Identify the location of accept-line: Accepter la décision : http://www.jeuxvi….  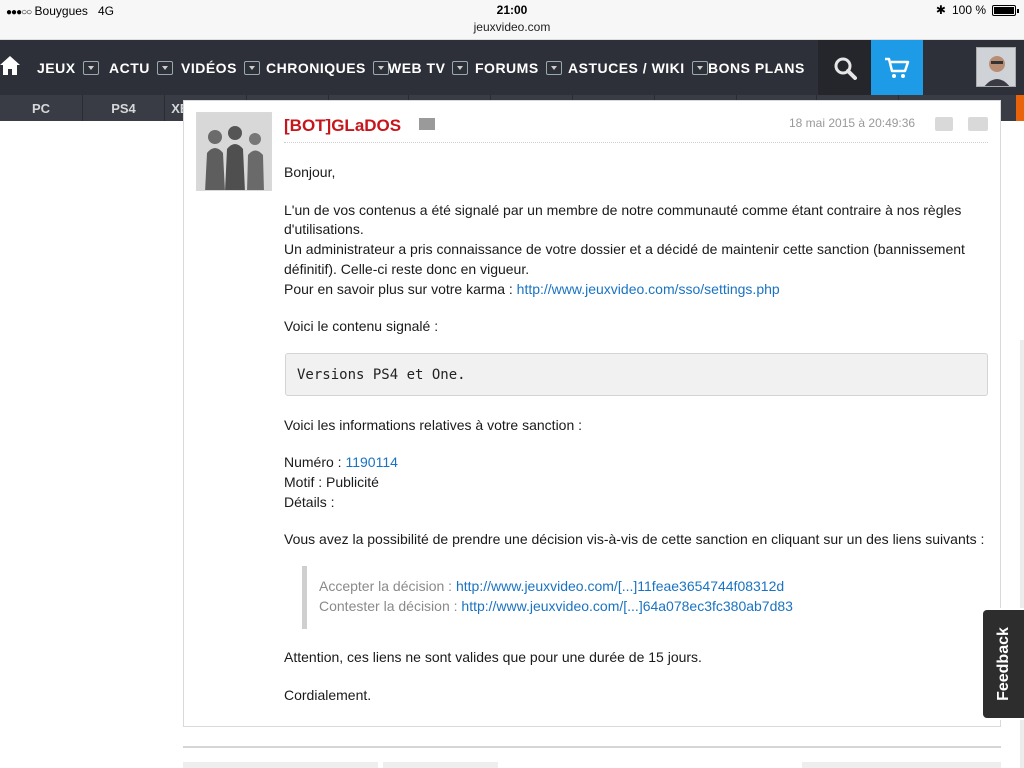
(551, 586).